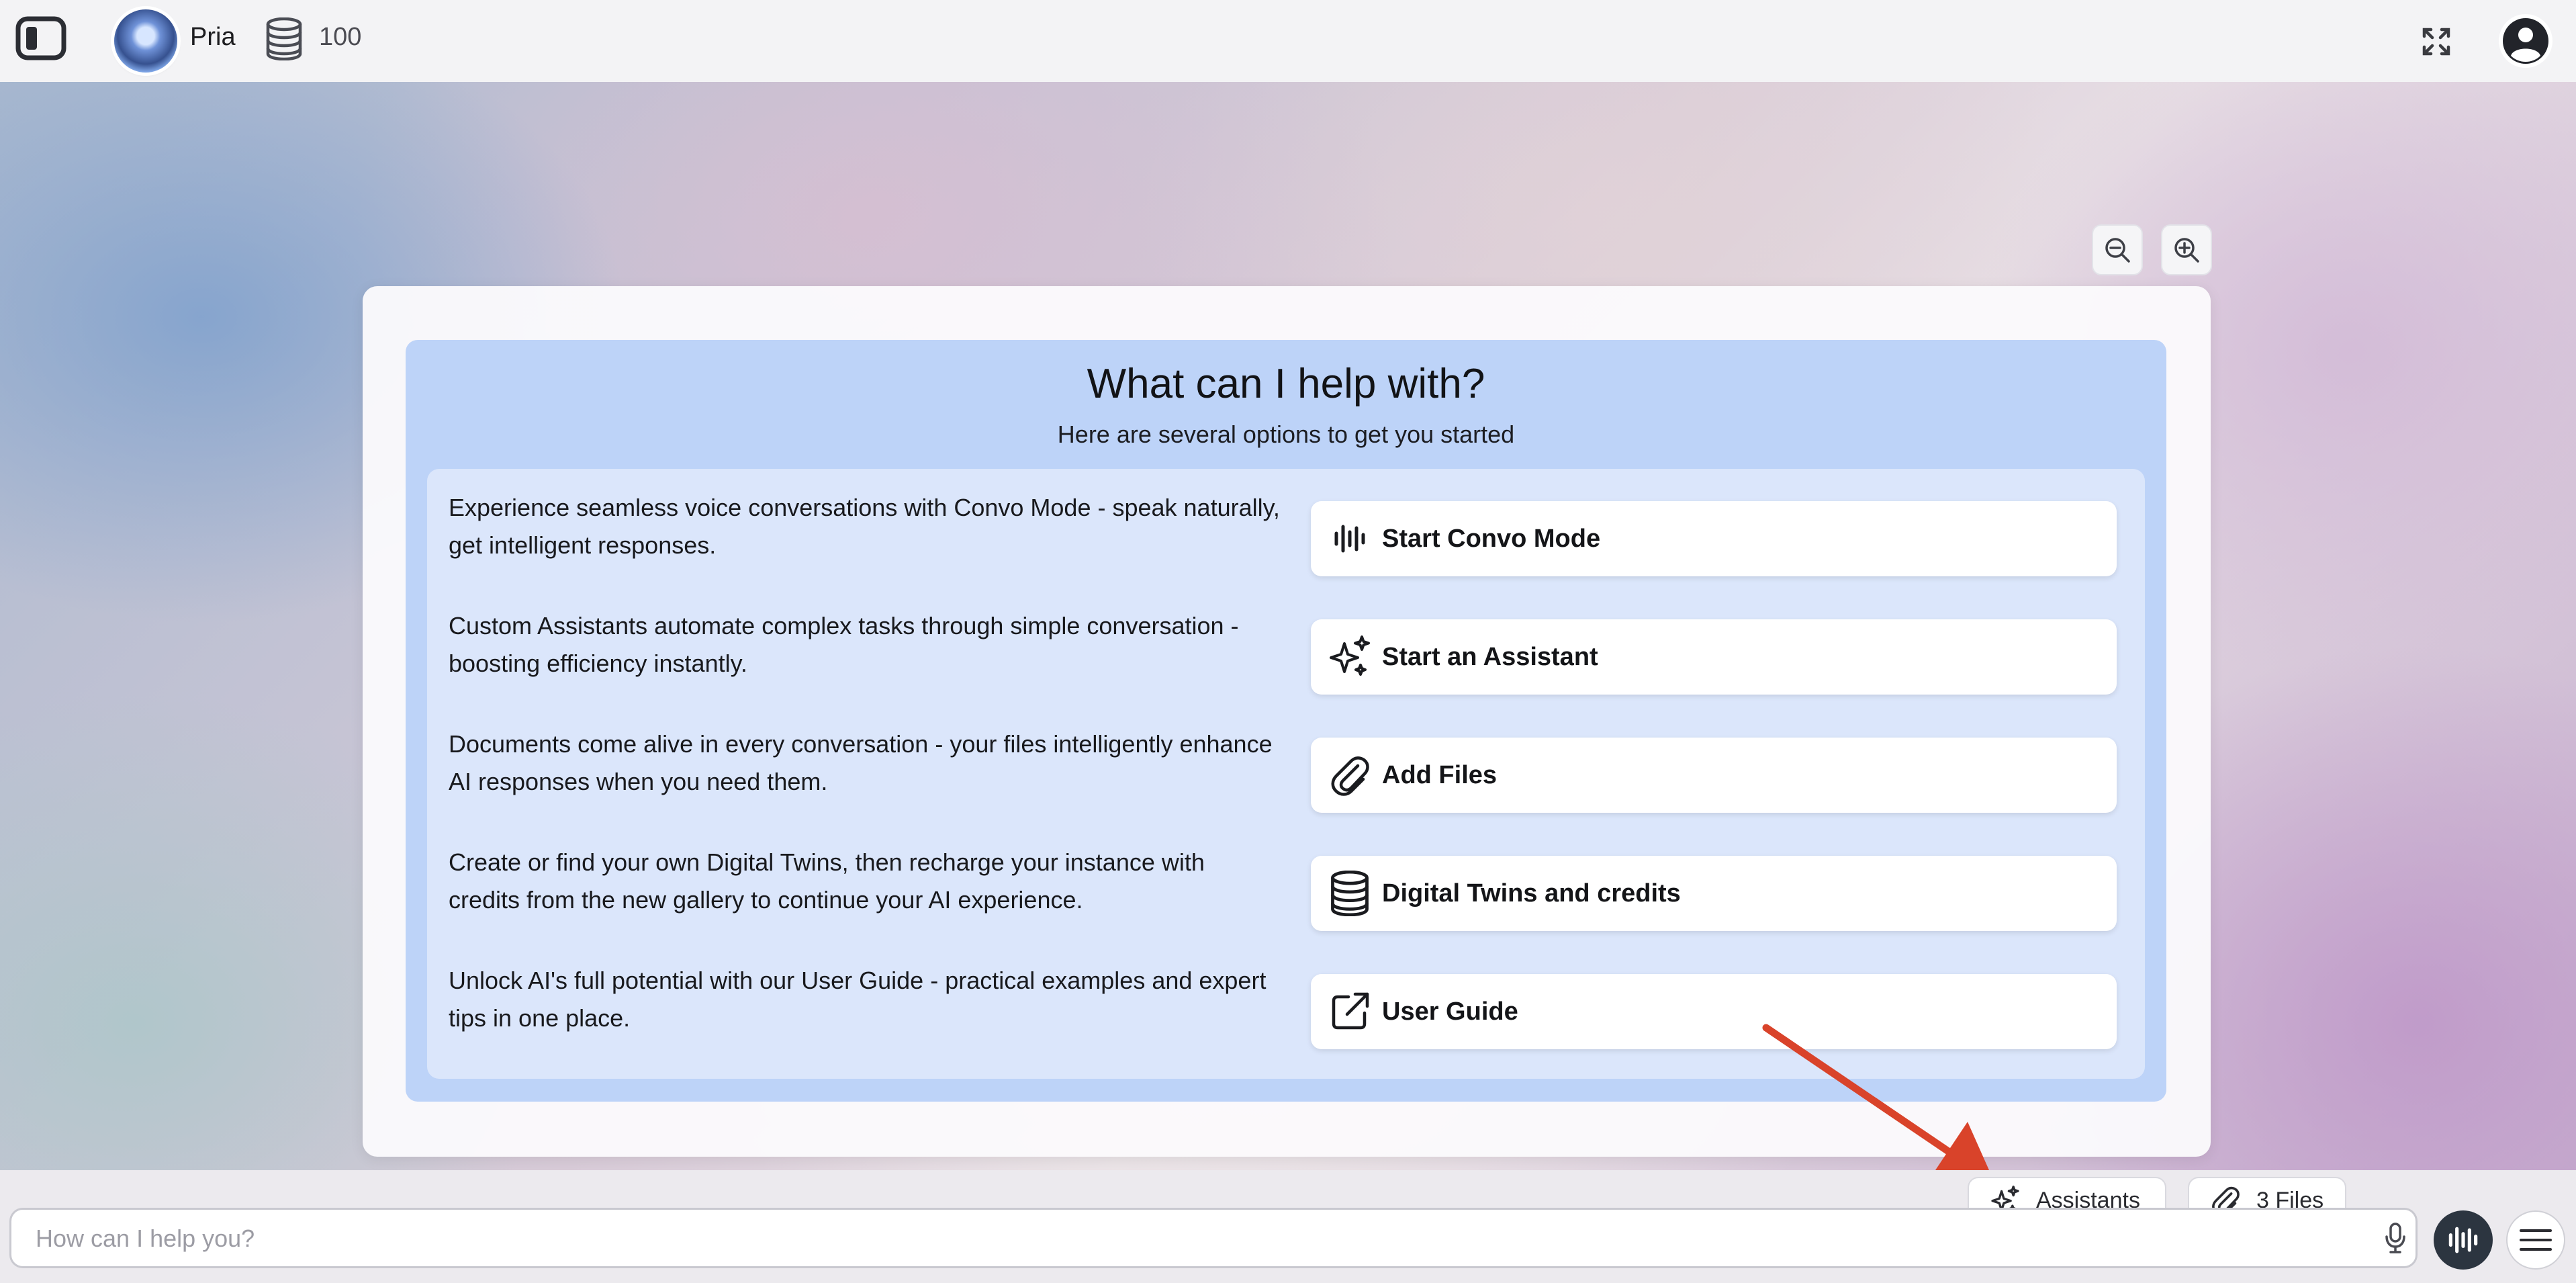 This screenshot has width=2576, height=1283. I want to click on option-button-label: User Guide, so click(1450, 1011).